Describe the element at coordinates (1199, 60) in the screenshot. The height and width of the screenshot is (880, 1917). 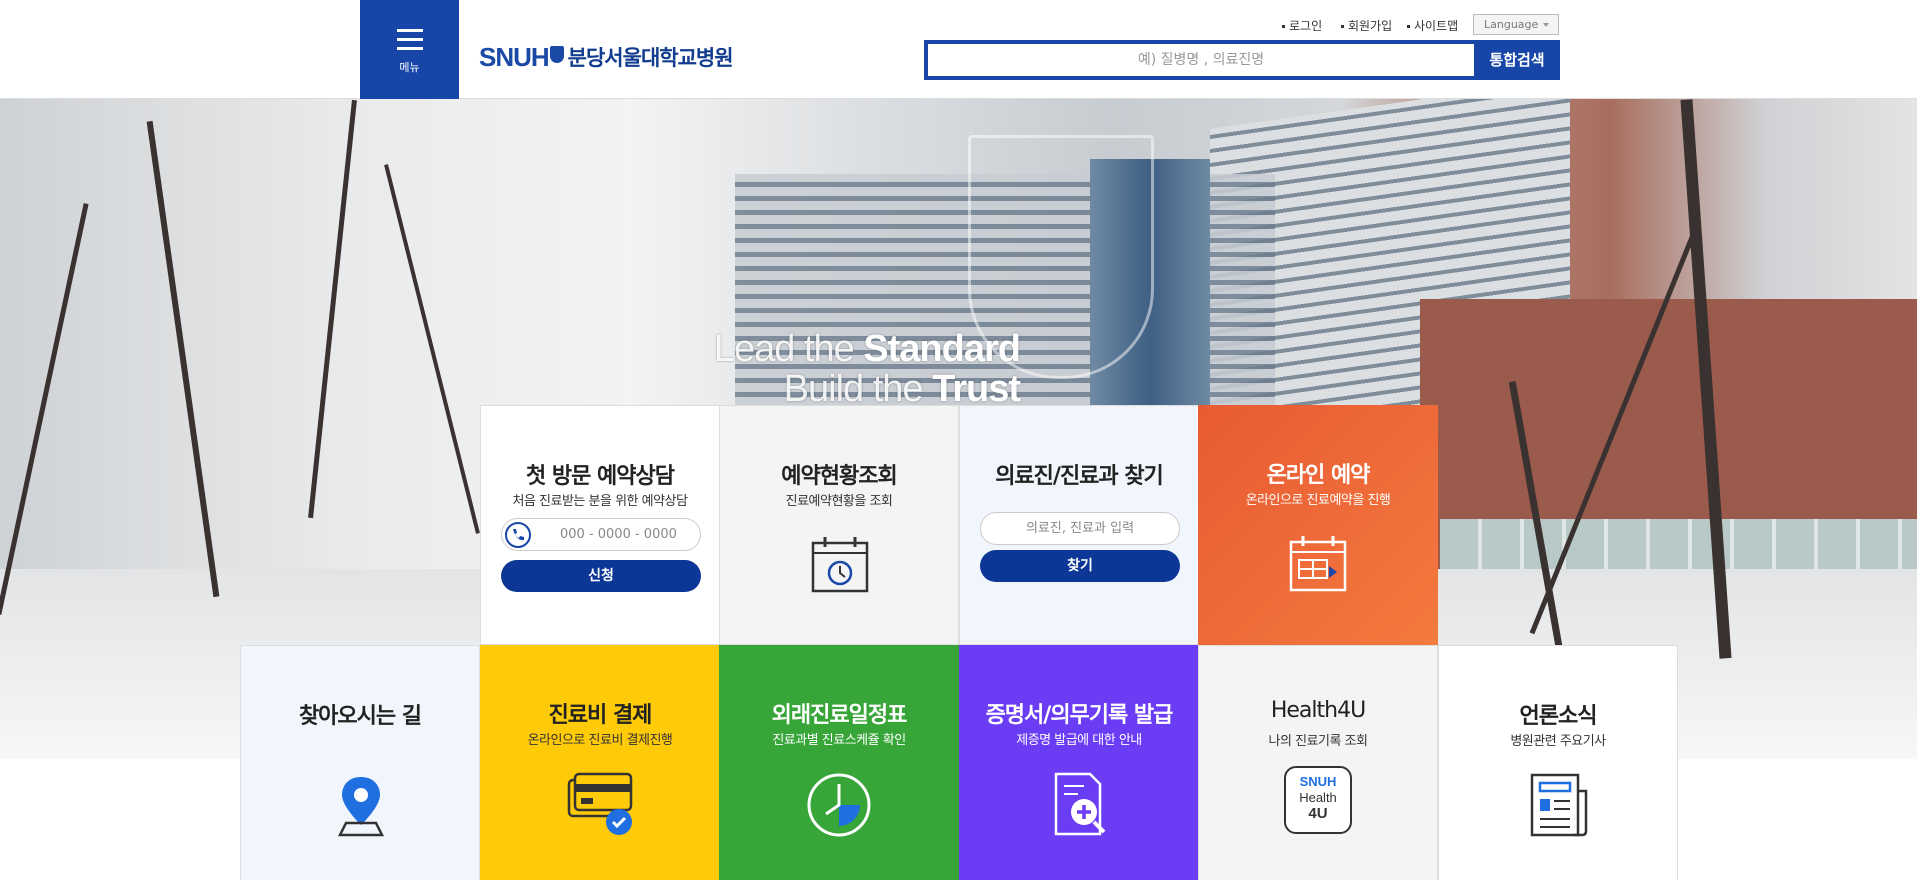
I see `search-input` at that location.